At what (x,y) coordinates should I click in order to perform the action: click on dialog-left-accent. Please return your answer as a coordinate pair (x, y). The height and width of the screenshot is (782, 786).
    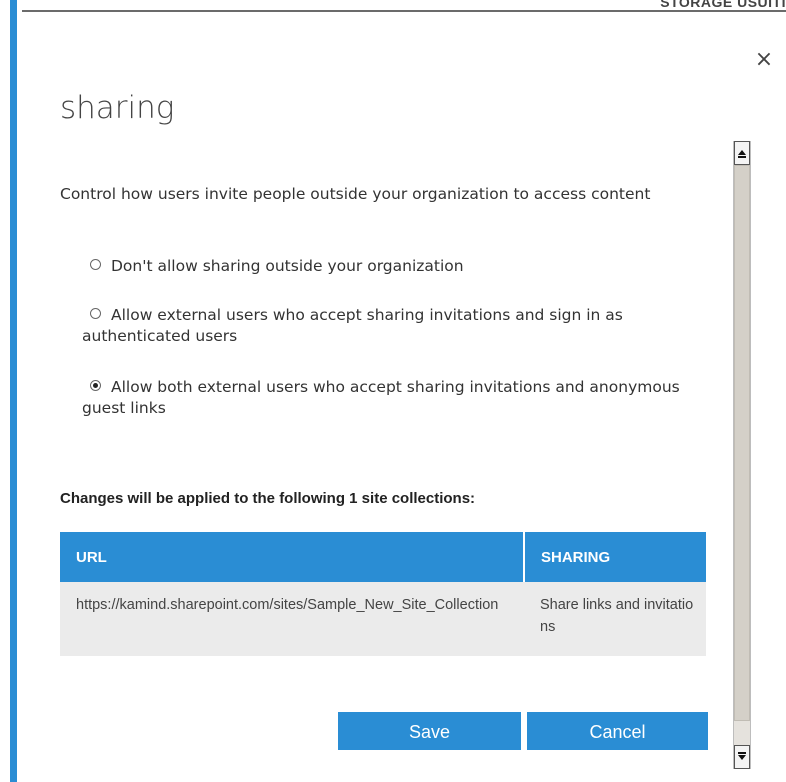
    Looking at the image, I should click on (13, 391).